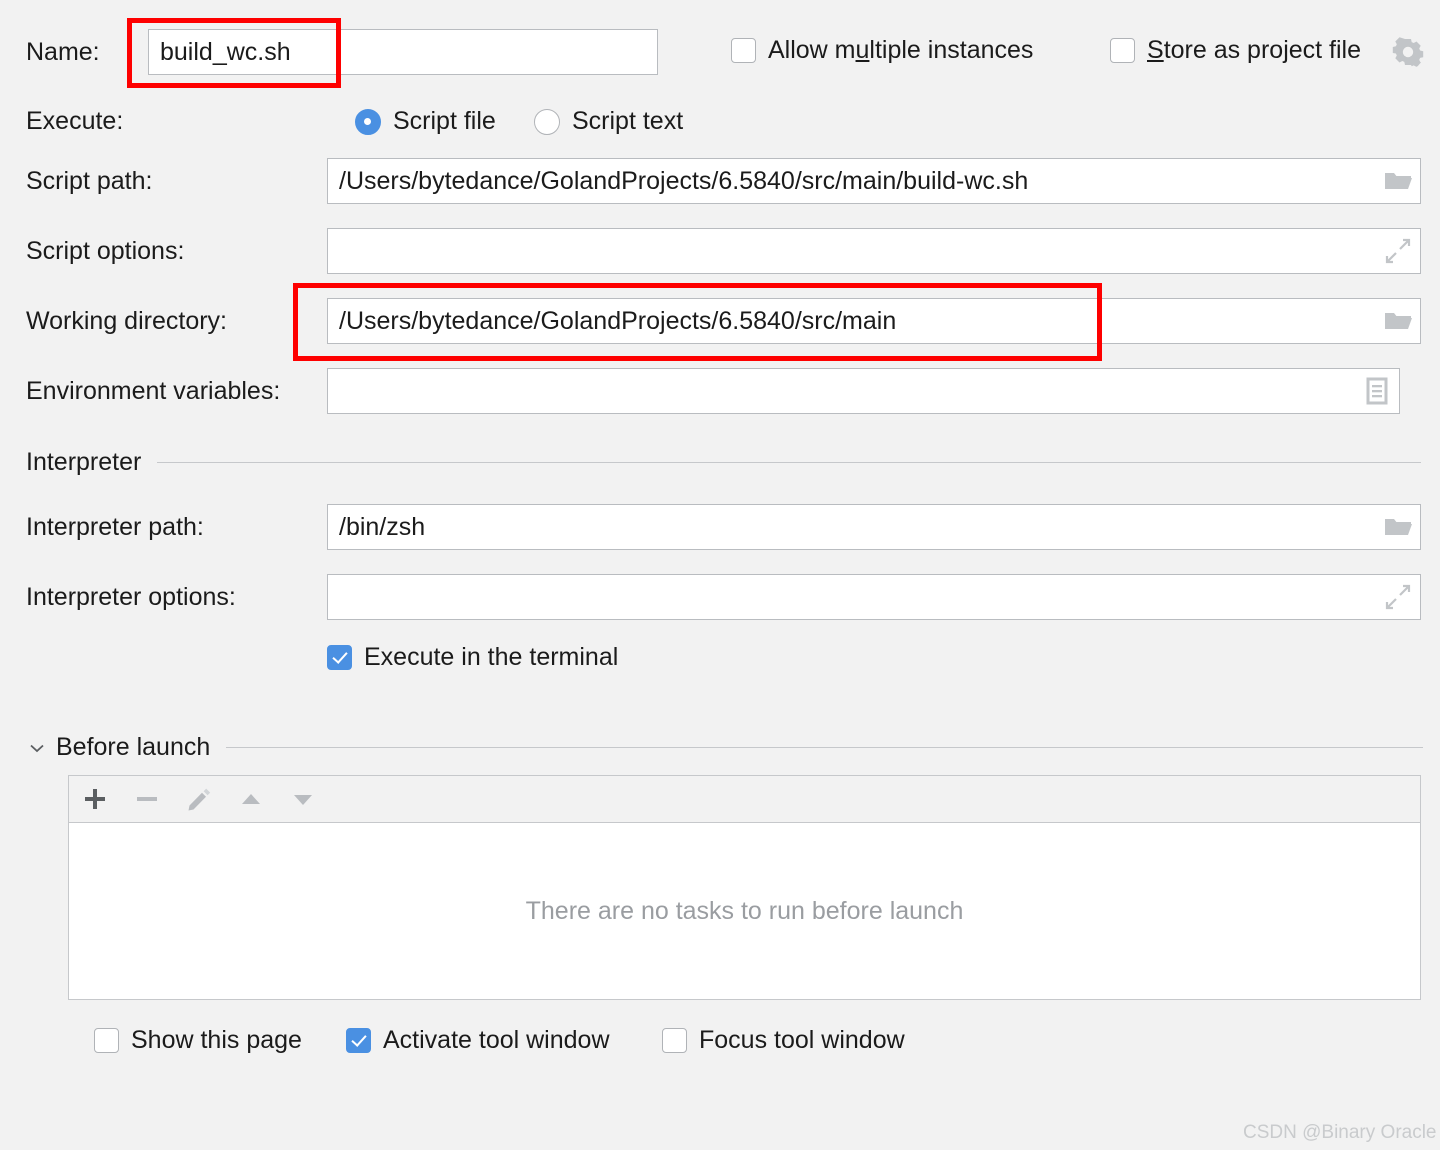  I want to click on document-list-icon, so click(1377, 391).